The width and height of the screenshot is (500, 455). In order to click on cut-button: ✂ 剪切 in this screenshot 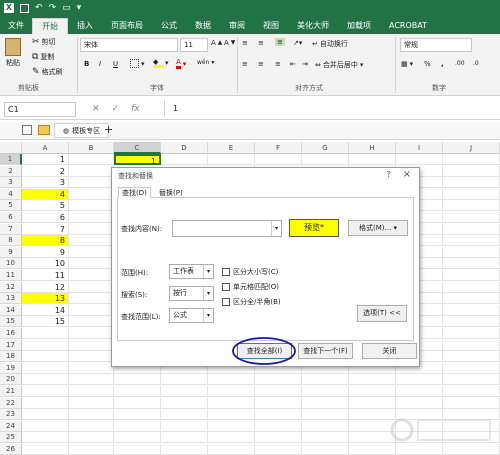, I will do `click(44, 42)`.